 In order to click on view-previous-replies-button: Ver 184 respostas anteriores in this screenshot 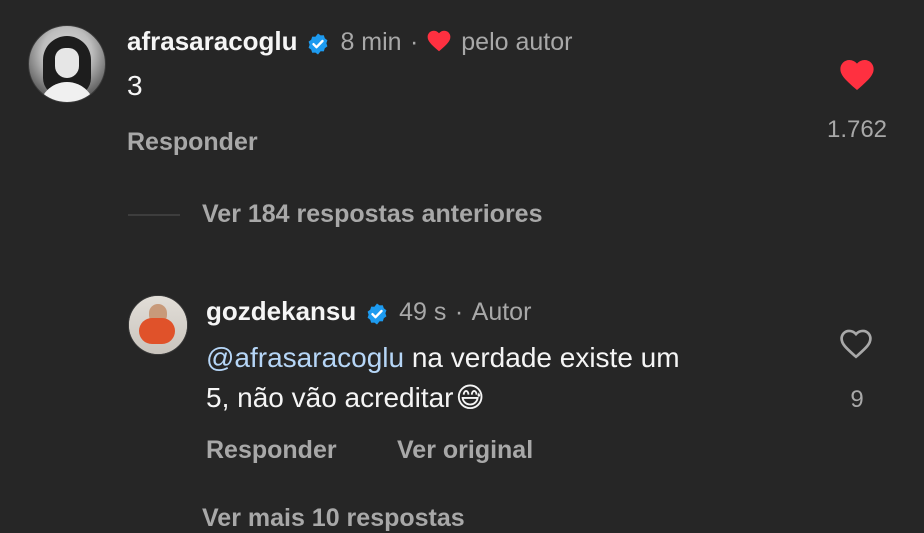, I will do `click(372, 214)`.